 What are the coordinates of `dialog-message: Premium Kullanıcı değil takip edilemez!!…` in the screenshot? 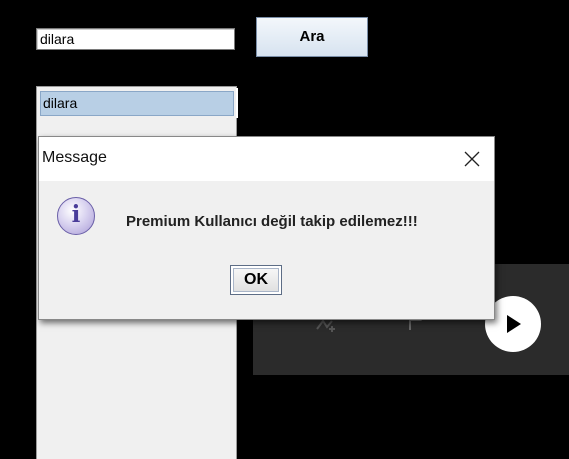 It's located at (272, 221).